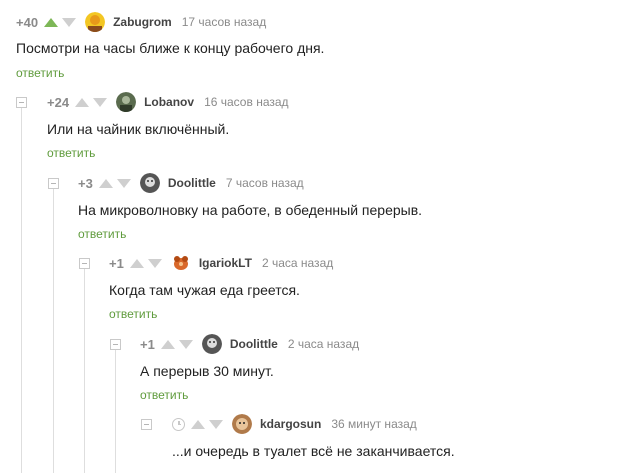  I want to click on rating: +40, so click(27, 22).